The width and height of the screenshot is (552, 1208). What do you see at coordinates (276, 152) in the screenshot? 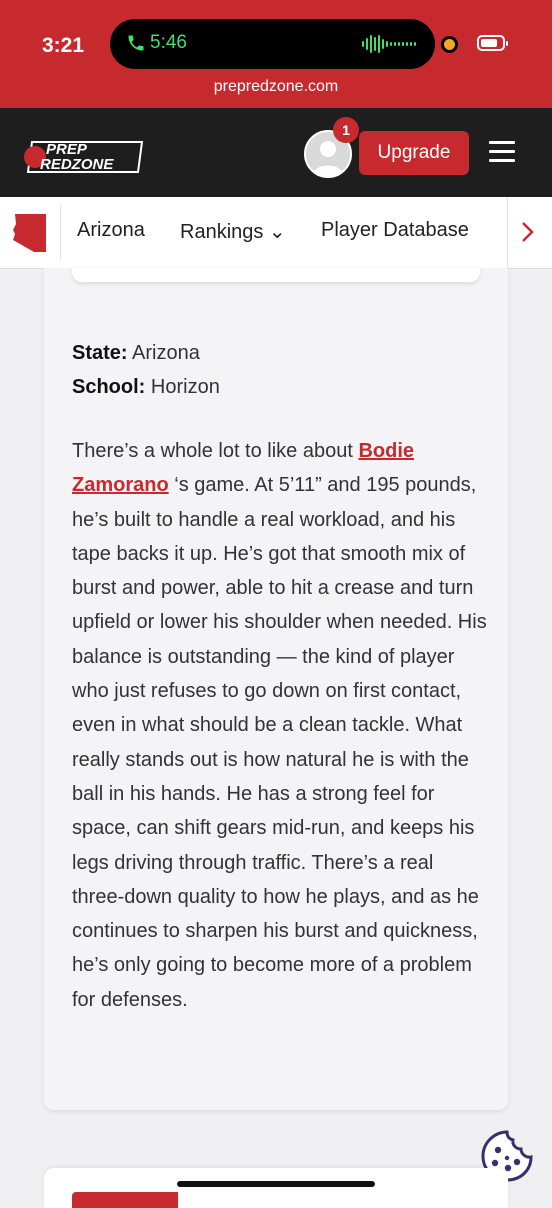
I see `site-header: PREP REDZONE` at bounding box center [276, 152].